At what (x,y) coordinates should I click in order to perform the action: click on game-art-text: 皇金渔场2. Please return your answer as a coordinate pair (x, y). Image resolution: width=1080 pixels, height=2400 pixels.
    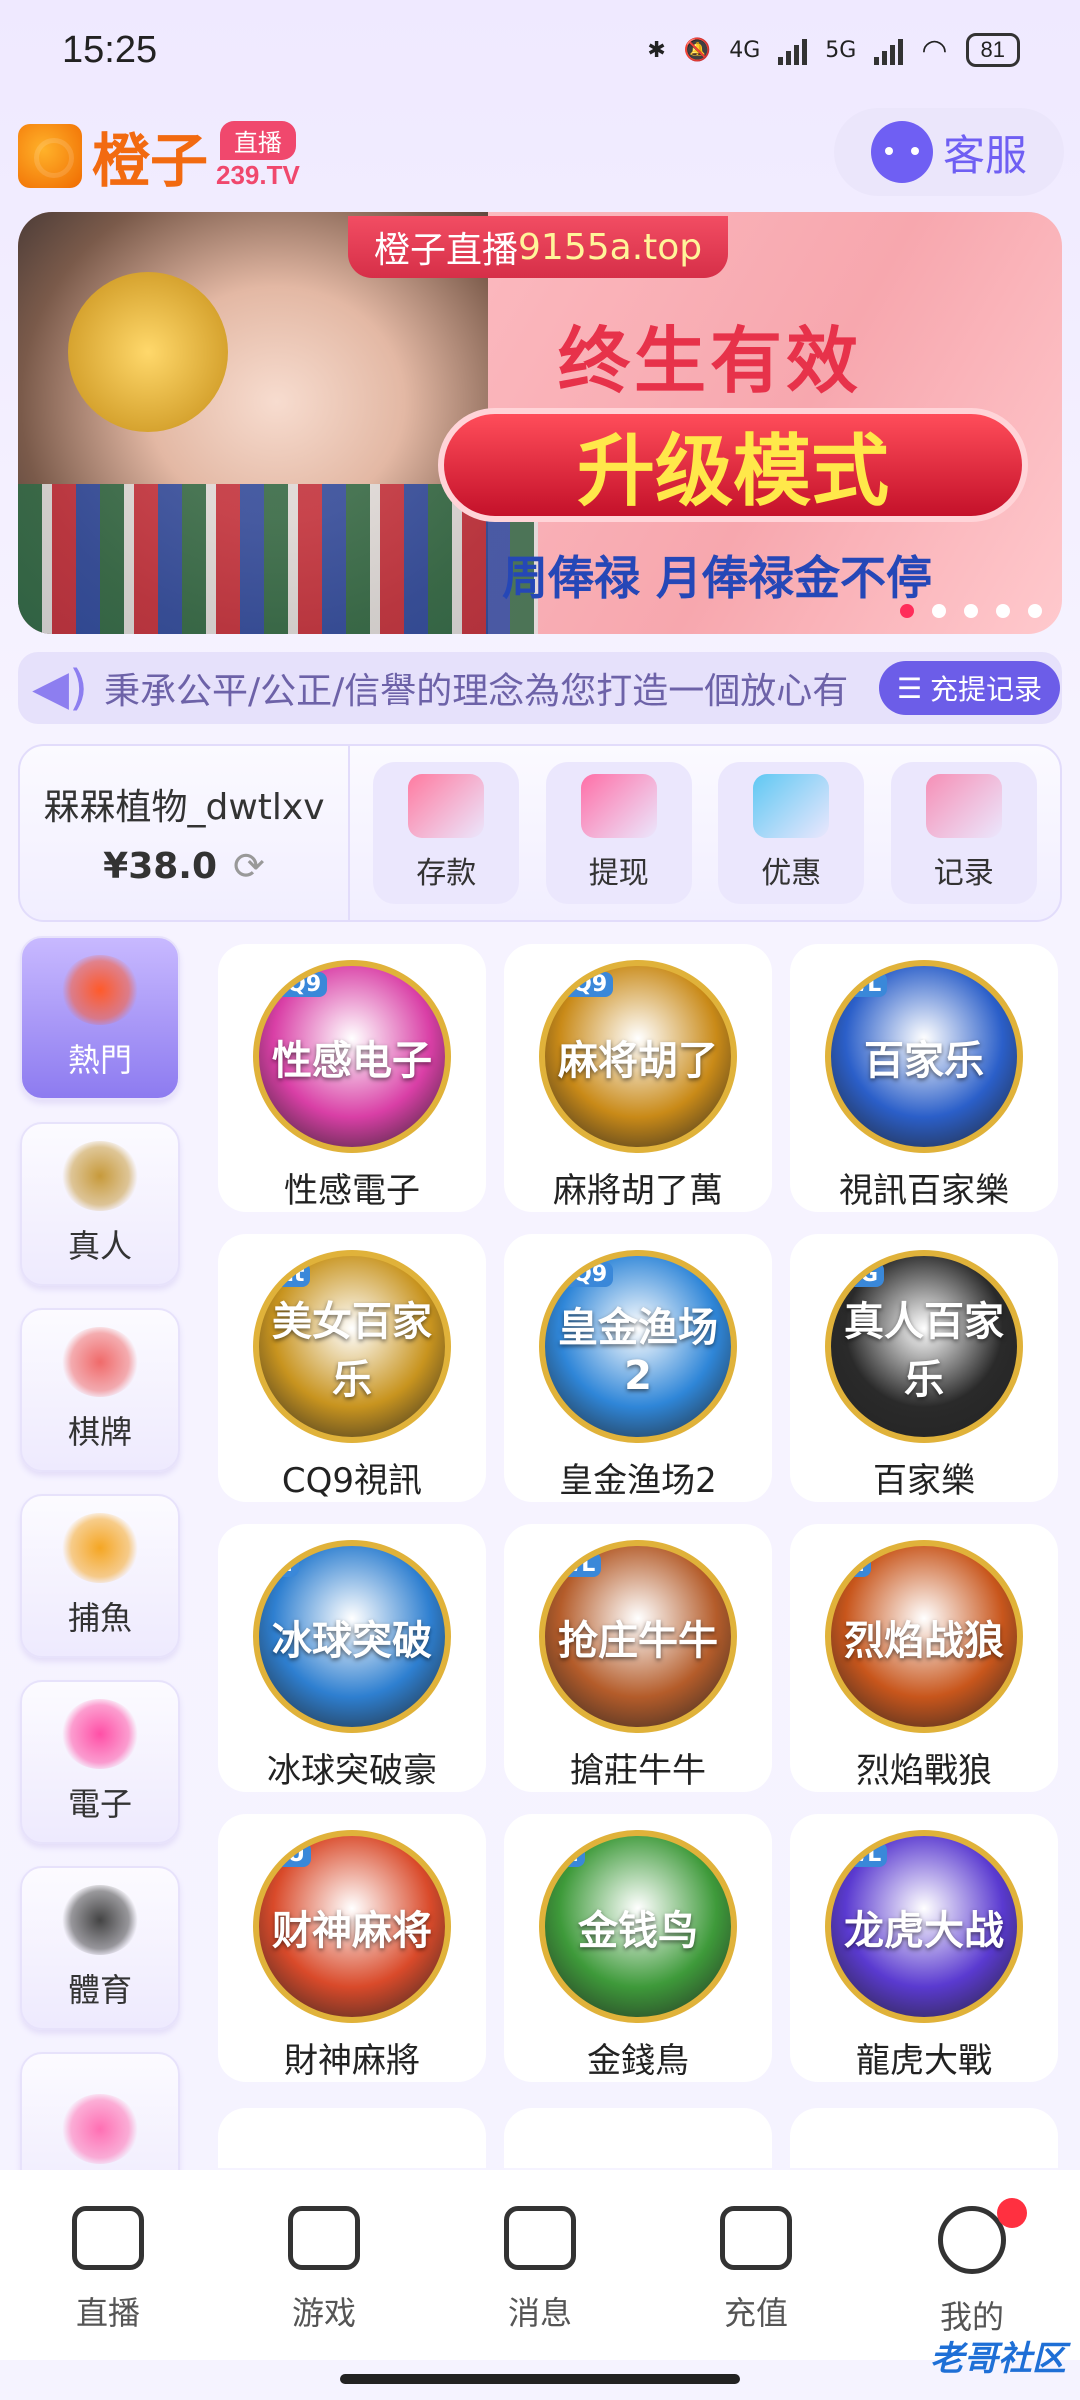
    Looking at the image, I should click on (638, 1351).